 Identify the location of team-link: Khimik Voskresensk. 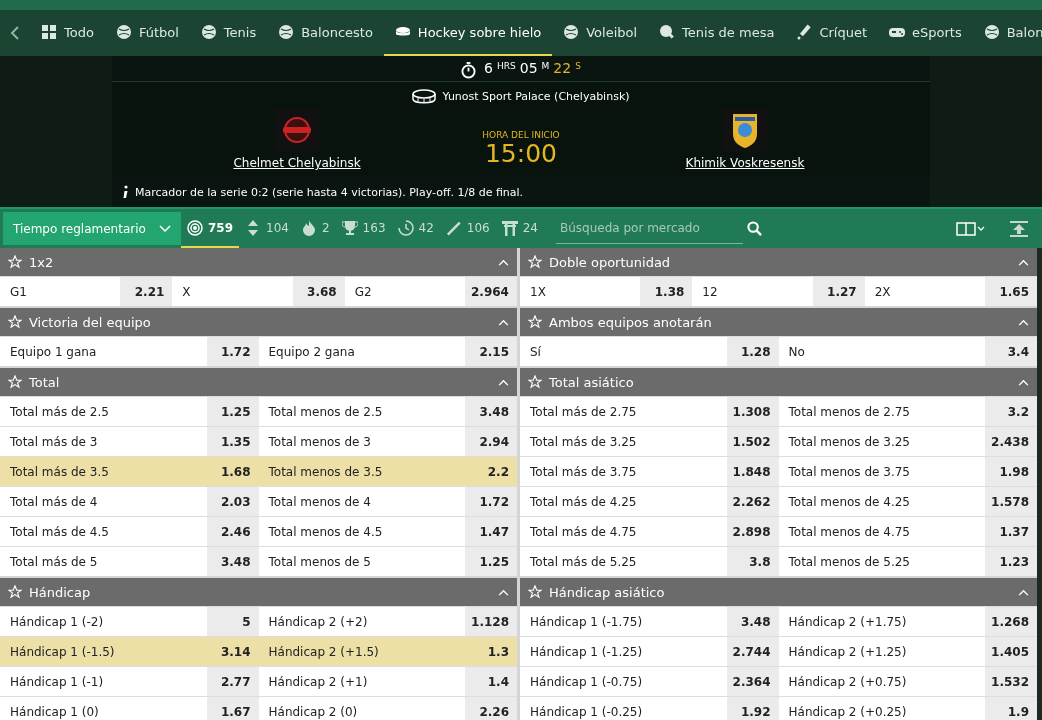
(745, 163).